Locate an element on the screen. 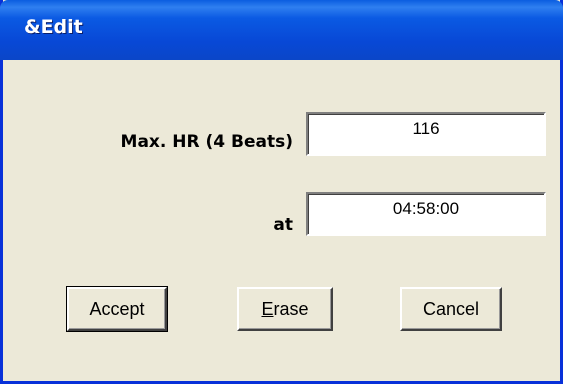  at-time-field: 04:58:00 is located at coordinates (426, 214).